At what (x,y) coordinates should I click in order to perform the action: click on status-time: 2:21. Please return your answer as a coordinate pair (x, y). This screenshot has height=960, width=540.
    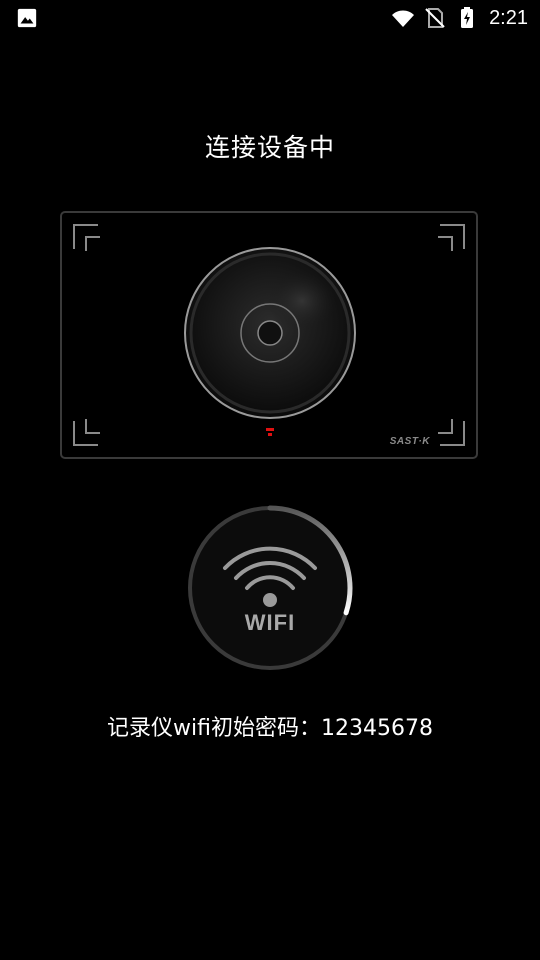
    Looking at the image, I should click on (508, 17).